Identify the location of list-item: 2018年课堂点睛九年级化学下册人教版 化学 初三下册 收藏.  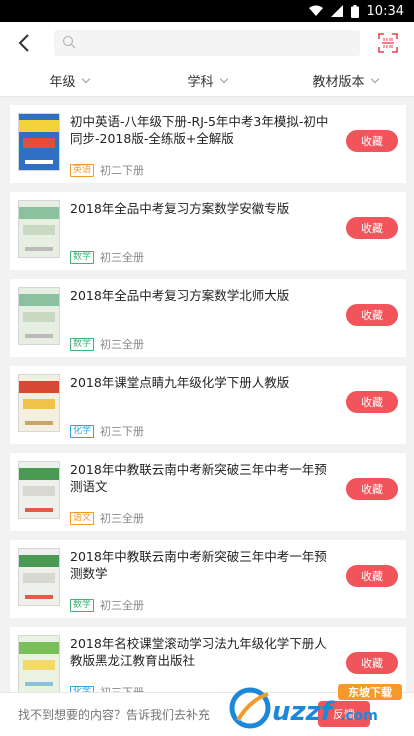
(208, 405).